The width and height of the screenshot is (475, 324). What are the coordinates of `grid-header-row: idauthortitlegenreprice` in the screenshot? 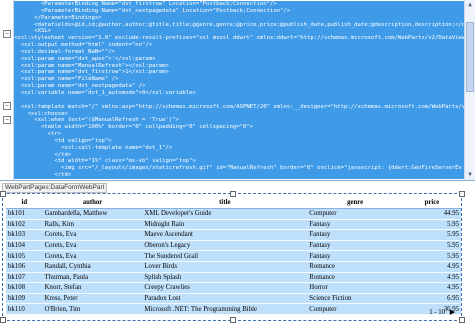 It's located at (233, 202).